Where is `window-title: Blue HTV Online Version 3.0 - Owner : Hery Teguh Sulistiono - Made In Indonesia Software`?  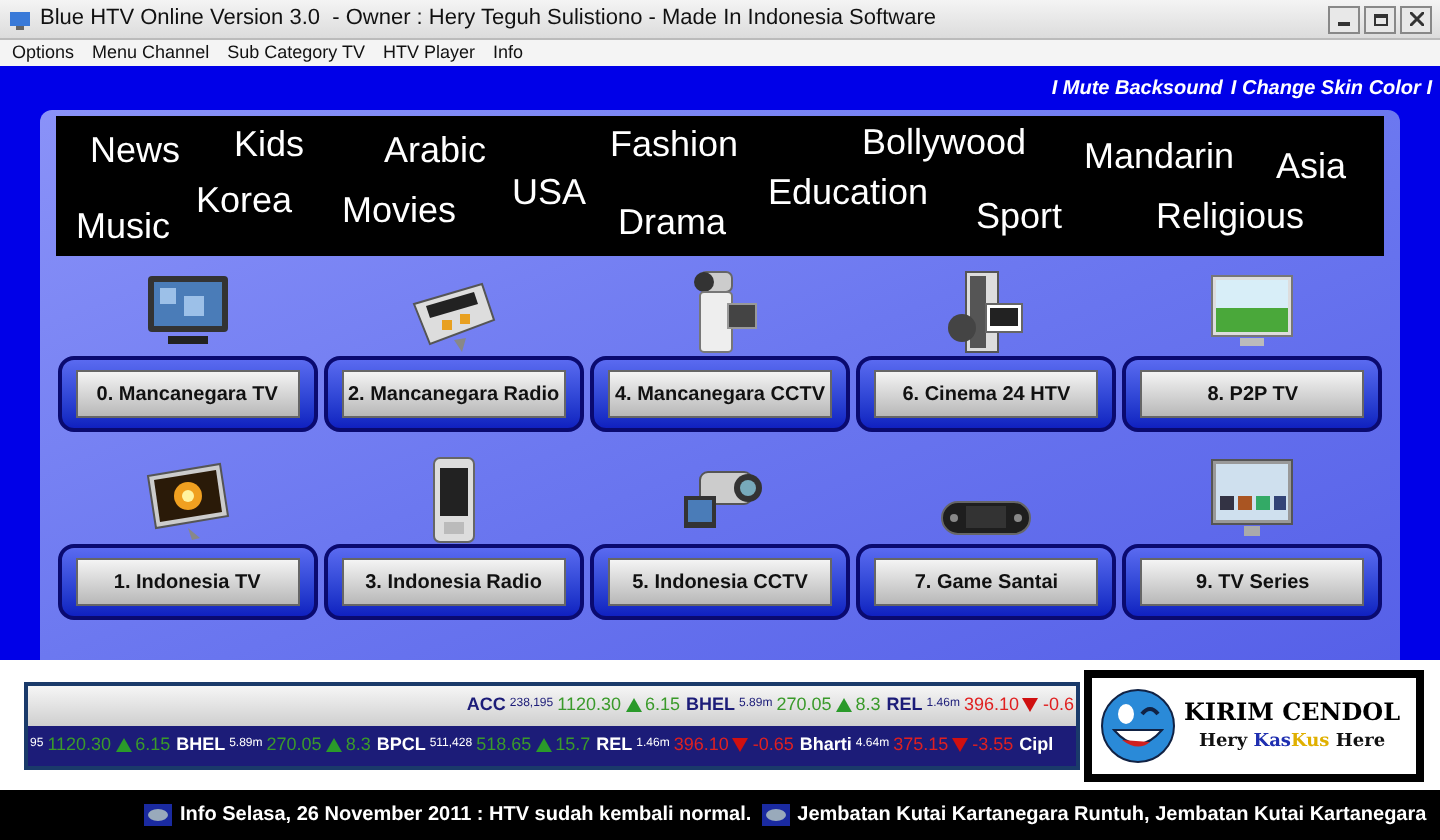 window-title: Blue HTV Online Version 3.0 - Owner : Hery Teguh Sulistiono - Made In Indonesia Software is located at coordinates (488, 19).